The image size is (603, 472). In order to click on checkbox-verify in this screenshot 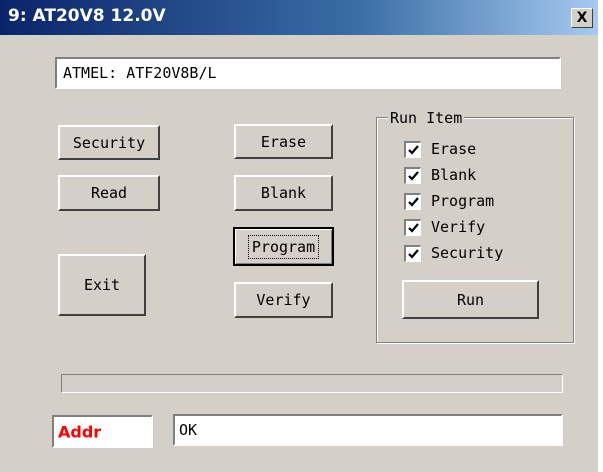, I will do `click(412, 227)`.